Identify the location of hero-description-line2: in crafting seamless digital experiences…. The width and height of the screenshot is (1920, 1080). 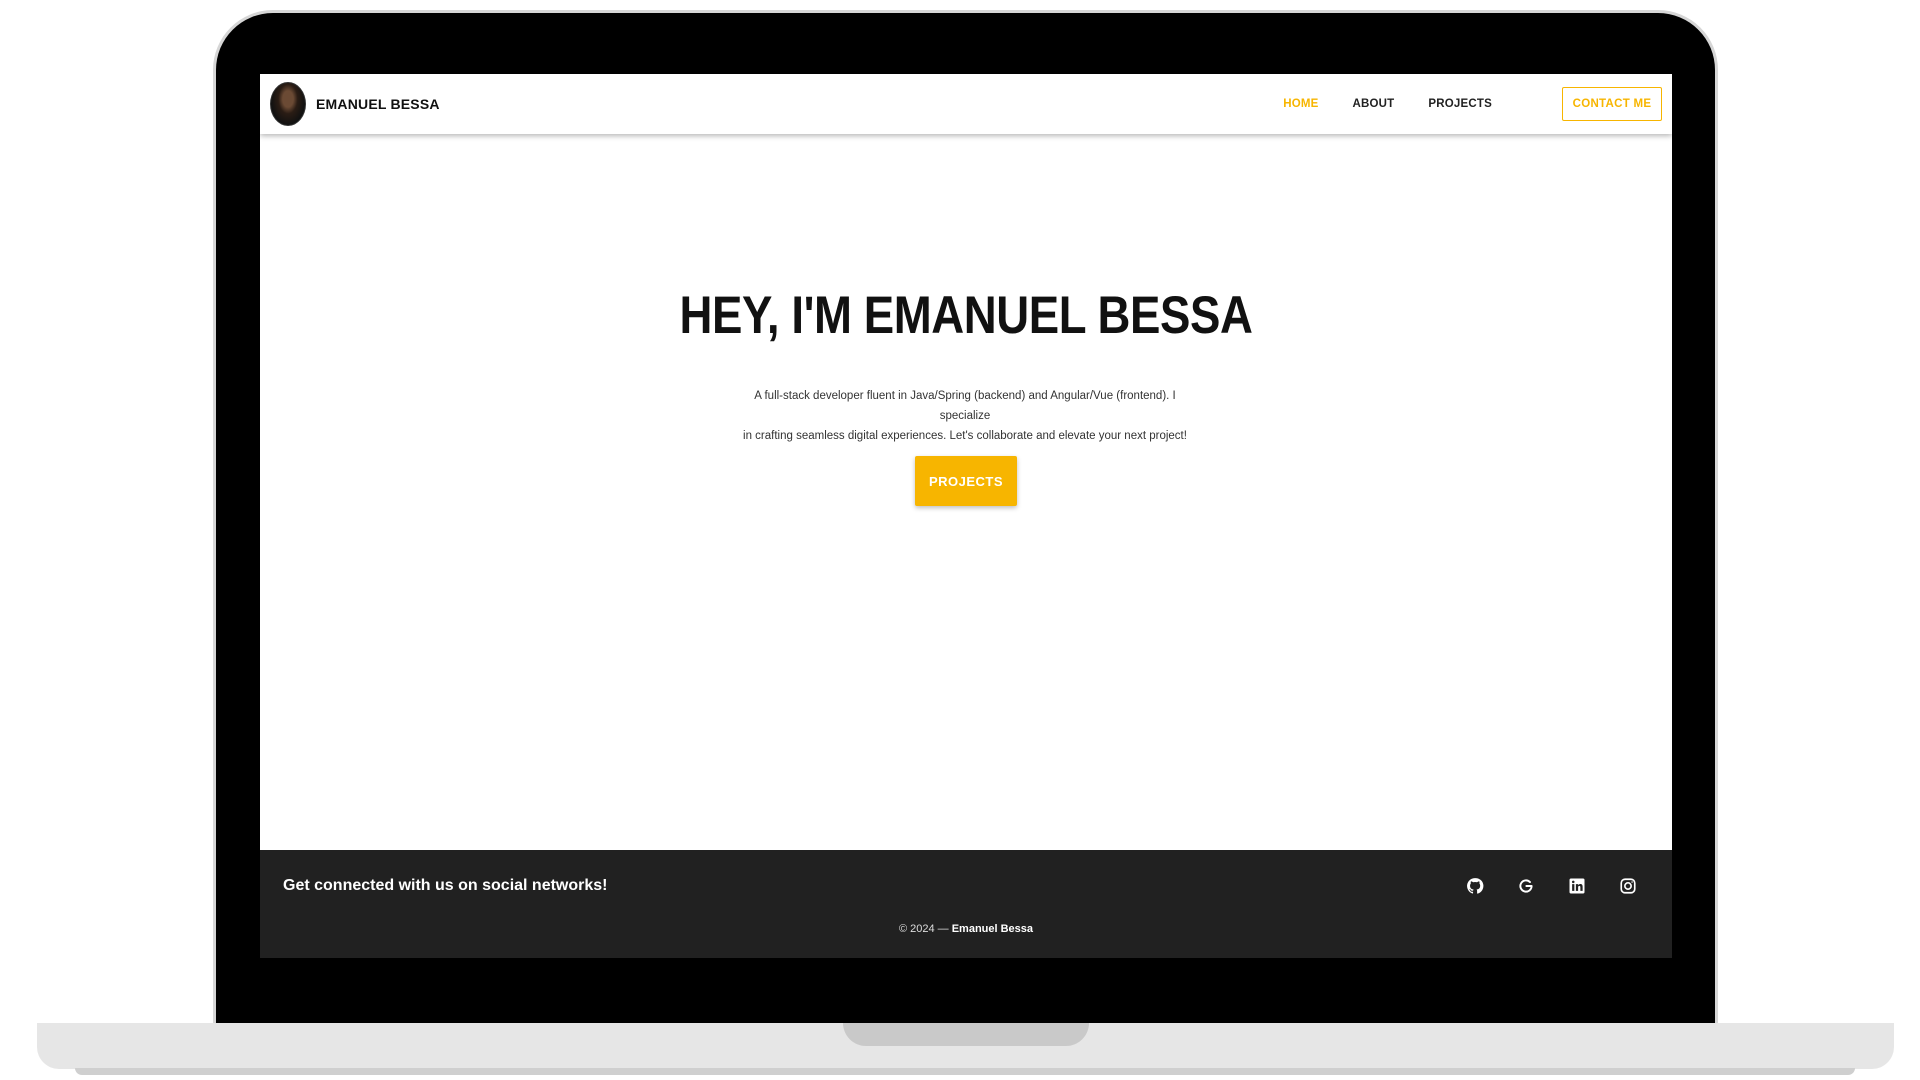
(965, 436).